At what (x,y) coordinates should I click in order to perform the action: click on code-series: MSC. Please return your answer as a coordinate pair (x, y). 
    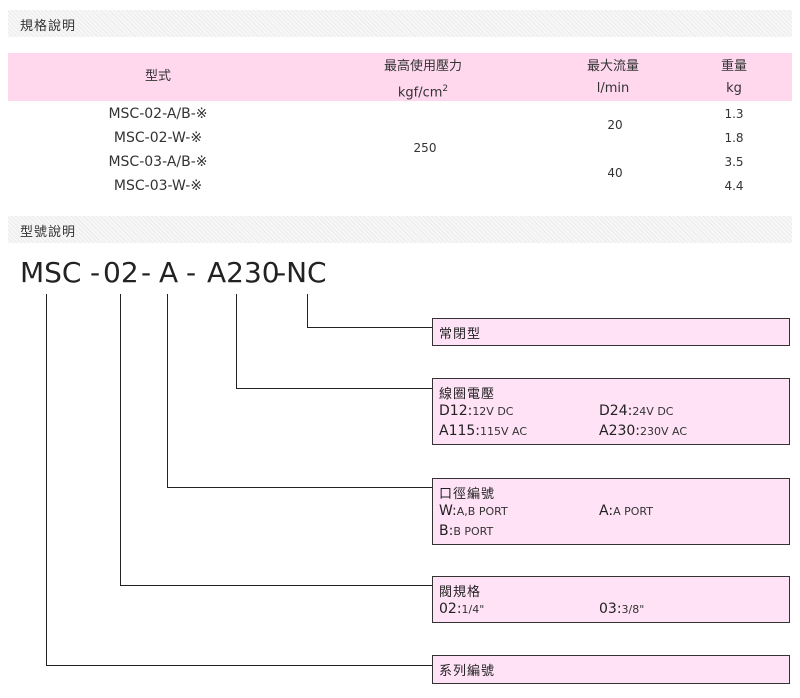
    Looking at the image, I should click on (51, 272).